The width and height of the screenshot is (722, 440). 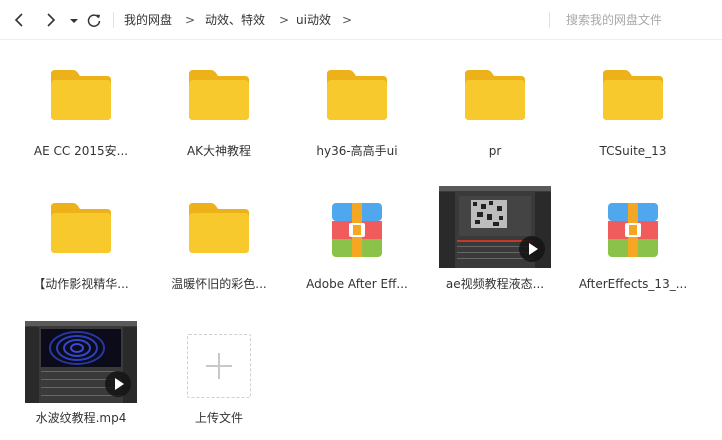 What do you see at coordinates (219, 151) in the screenshot?
I see `file-name: AK大神教程` at bounding box center [219, 151].